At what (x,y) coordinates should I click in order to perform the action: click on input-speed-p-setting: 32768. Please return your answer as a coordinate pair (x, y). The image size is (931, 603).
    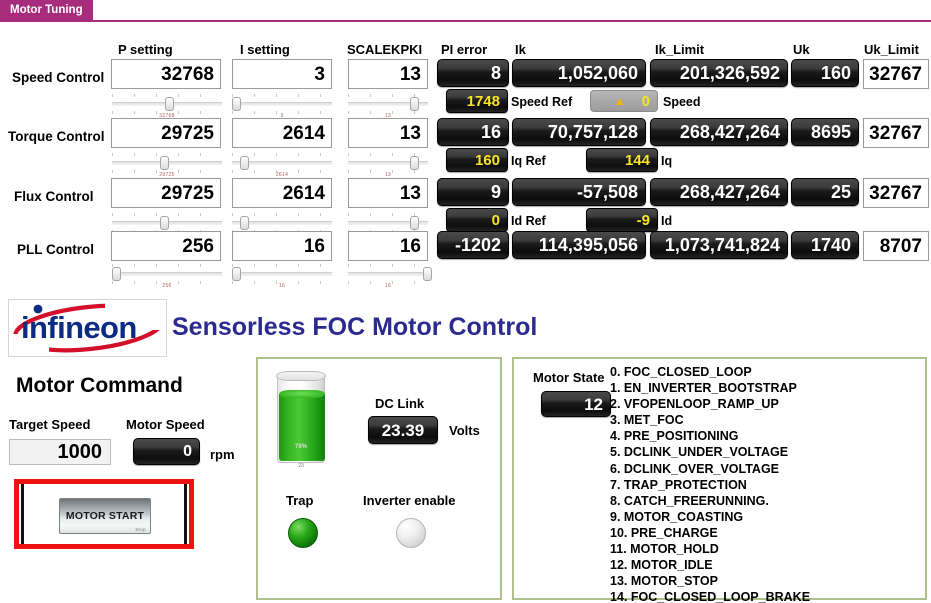
    Looking at the image, I should click on (166, 74).